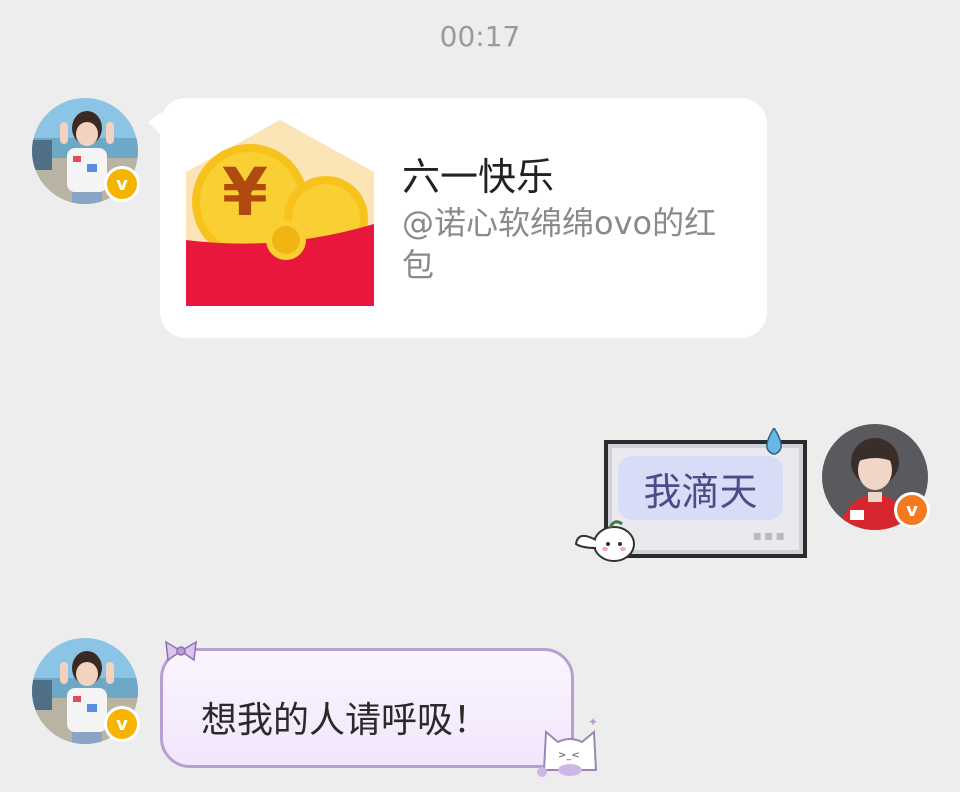  What do you see at coordinates (478, 177) in the screenshot?
I see `red-packet-title: 六一快乐` at bounding box center [478, 177].